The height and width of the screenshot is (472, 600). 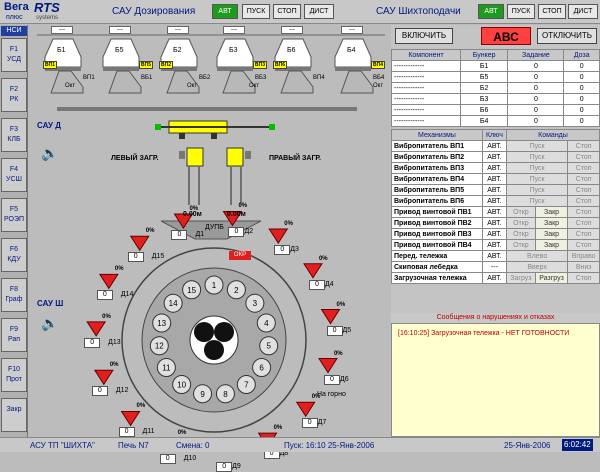 I want to click on mech-command-button: Разгруз, so click(x=551, y=278).